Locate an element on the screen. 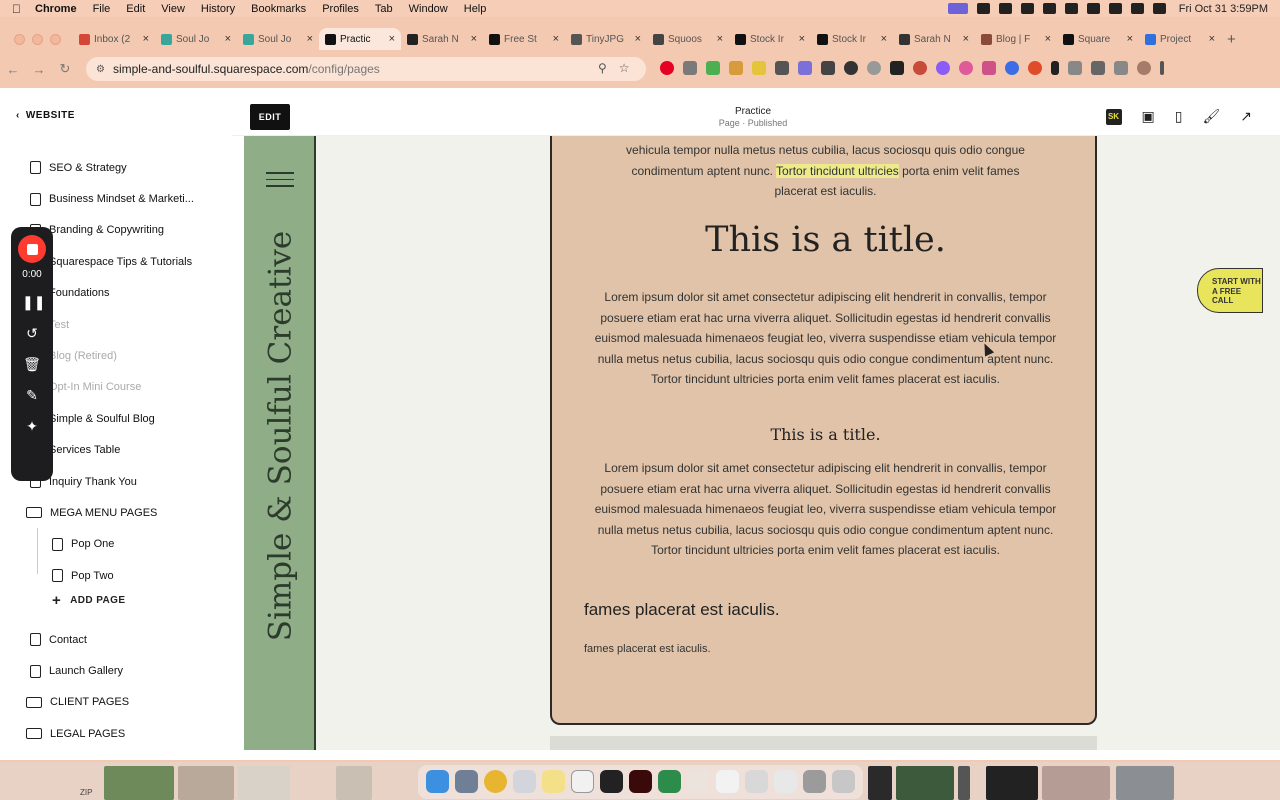 This screenshot has width=1280, height=800. edit-button: EDIT is located at coordinates (270, 117).